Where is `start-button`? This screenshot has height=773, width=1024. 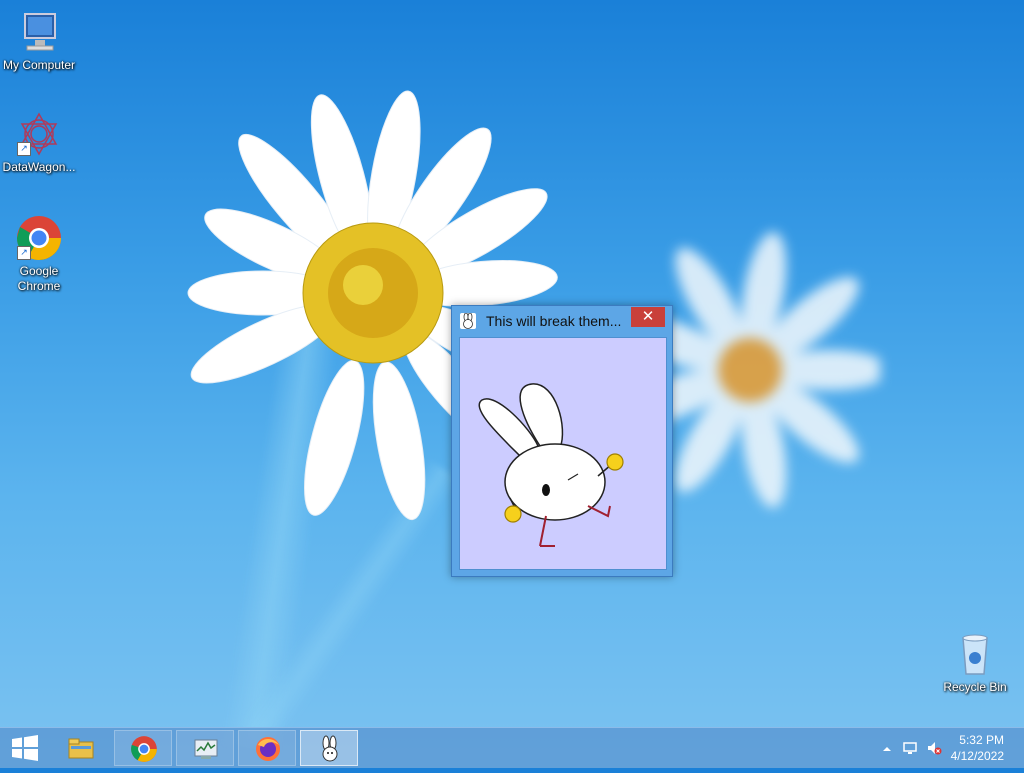 start-button is located at coordinates (25, 748).